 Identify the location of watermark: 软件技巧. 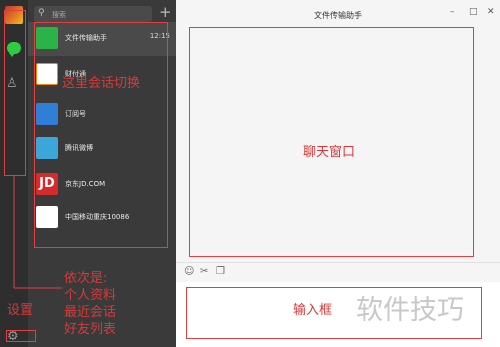
(410, 310).